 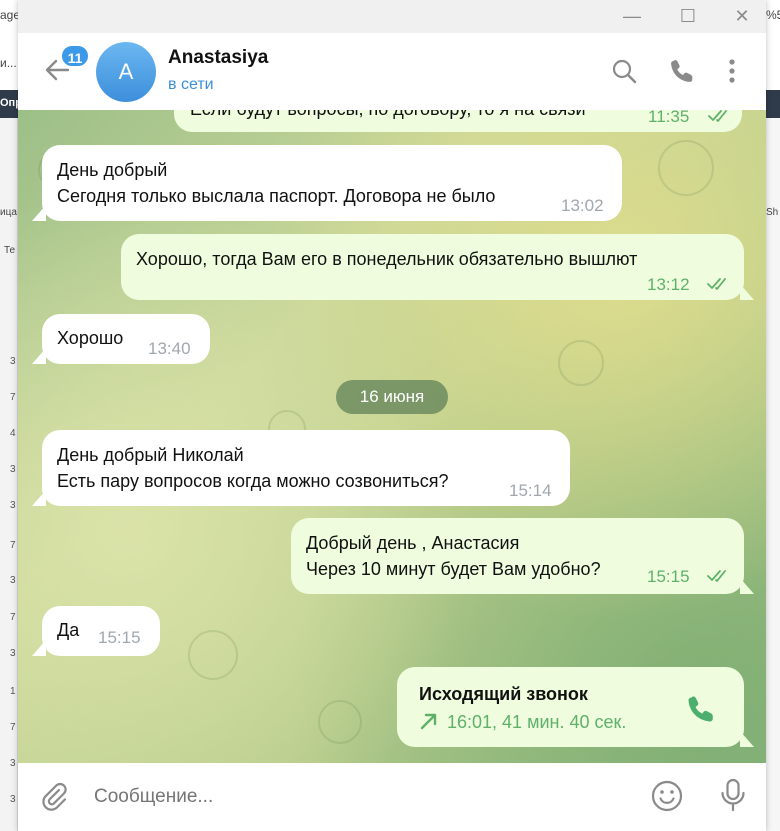 I want to click on close-icon: ✕, so click(x=742, y=16).